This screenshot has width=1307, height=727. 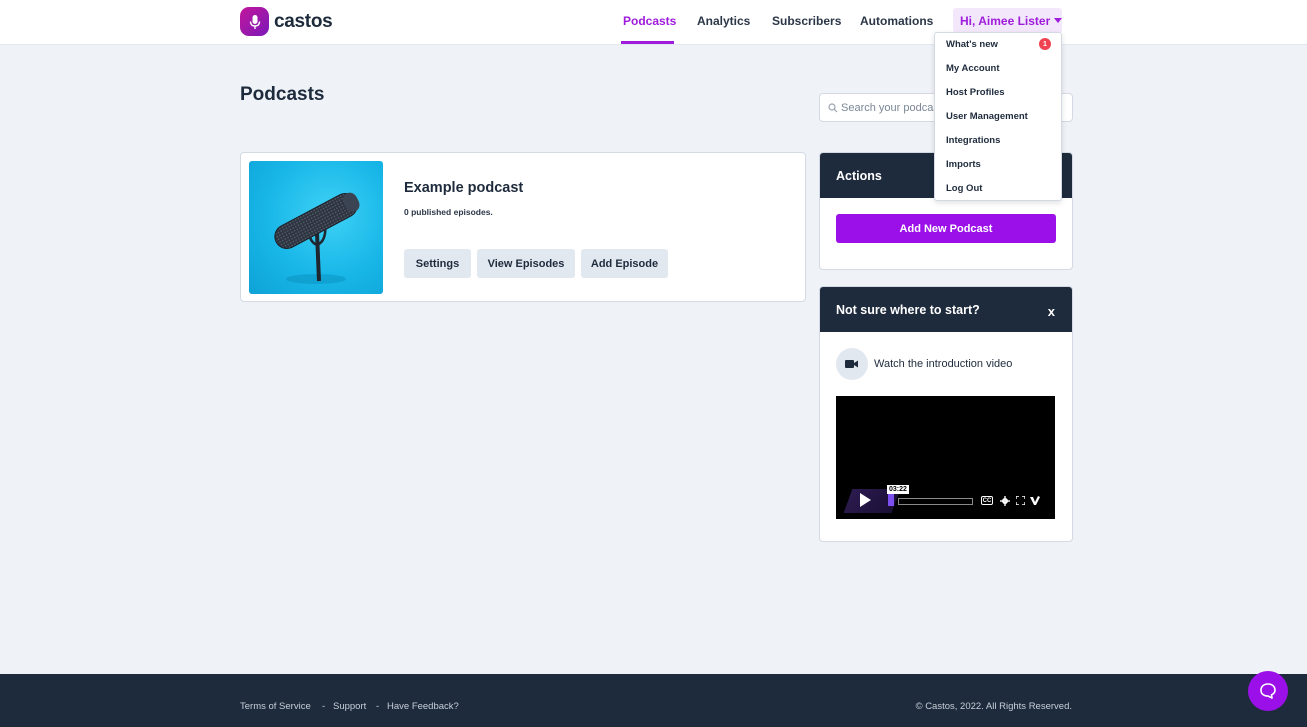 What do you see at coordinates (908, 310) in the screenshot?
I see `getting-started-title: Not sure where to start?` at bounding box center [908, 310].